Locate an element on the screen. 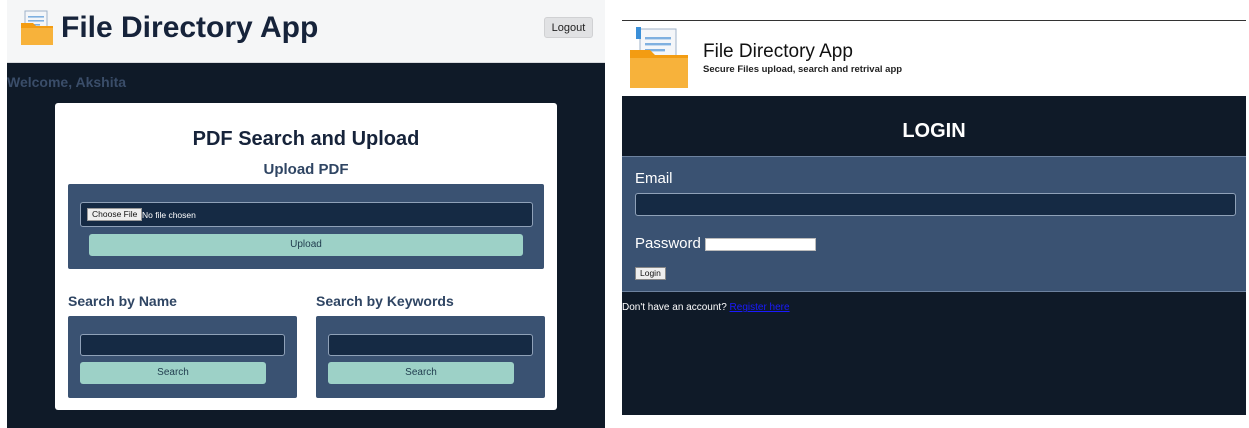 The image size is (1249, 428). upload-heading: Upload PDF is located at coordinates (306, 169).